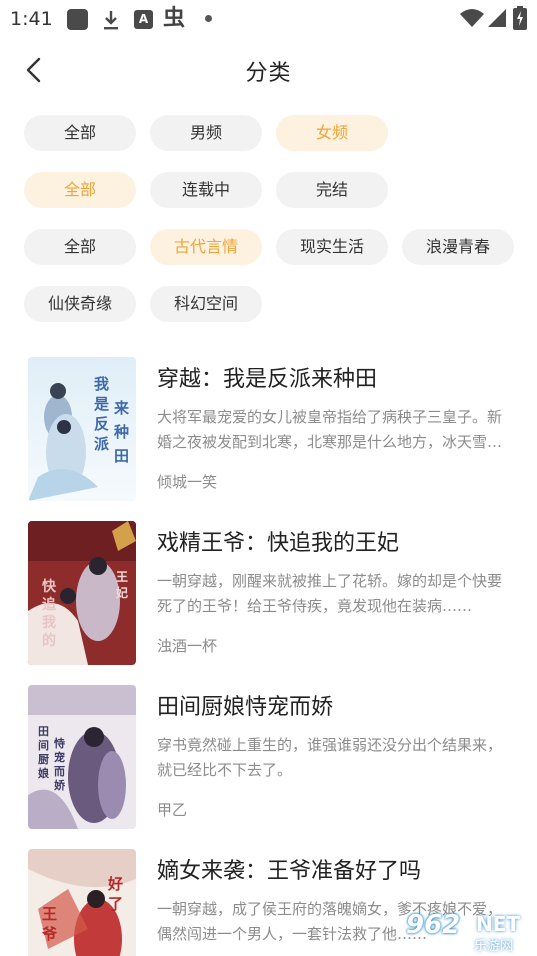 The height and width of the screenshot is (956, 537). What do you see at coordinates (498, 924) in the screenshot?
I see `watermark-net: NET` at bounding box center [498, 924].